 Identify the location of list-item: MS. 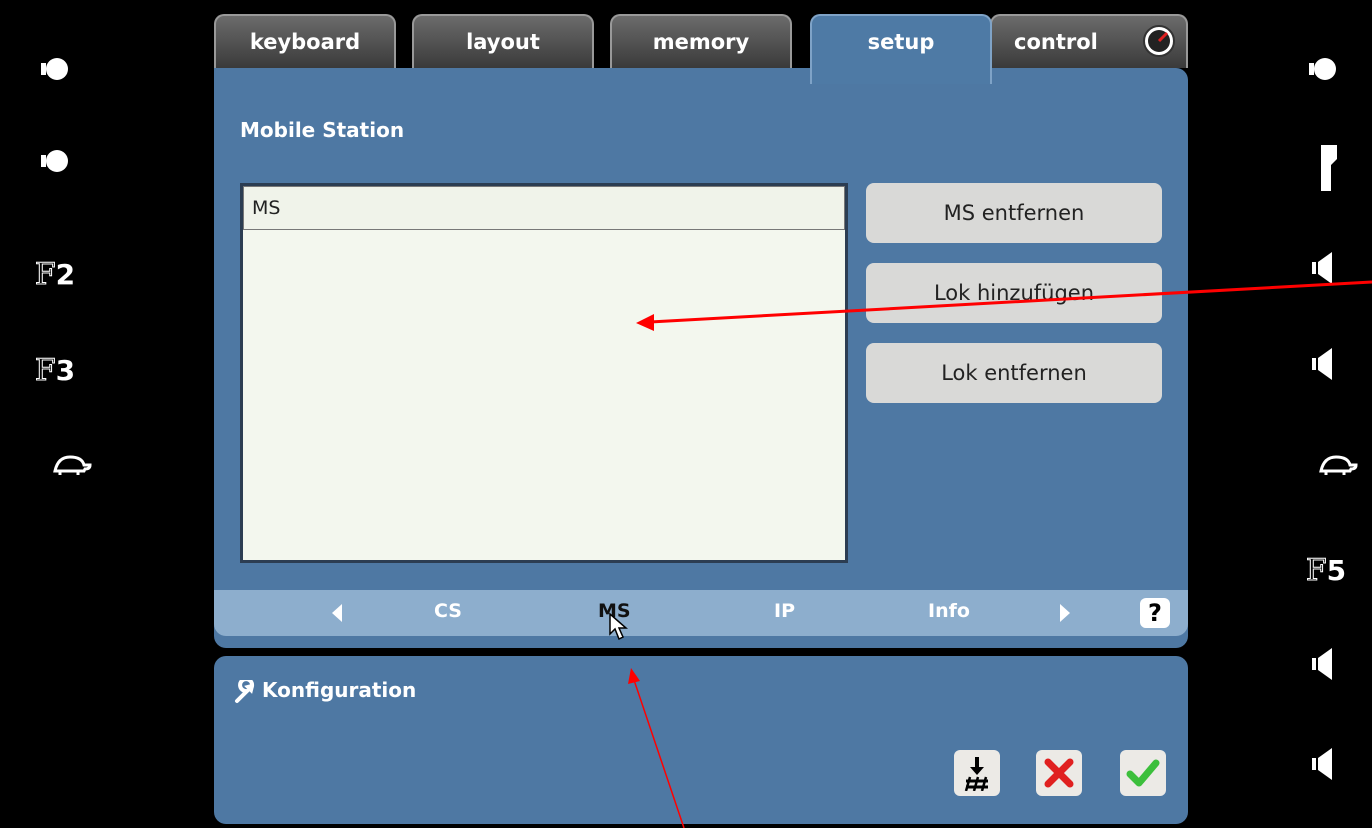
(544, 208).